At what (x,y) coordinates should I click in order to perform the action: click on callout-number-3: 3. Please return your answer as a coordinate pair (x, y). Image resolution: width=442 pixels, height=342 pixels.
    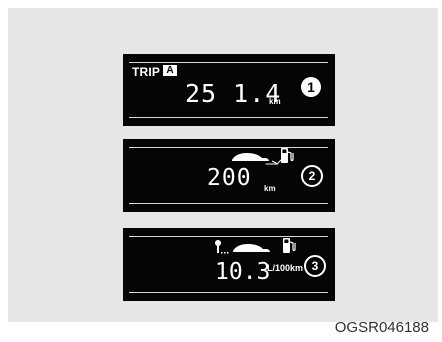
    Looking at the image, I should click on (315, 266).